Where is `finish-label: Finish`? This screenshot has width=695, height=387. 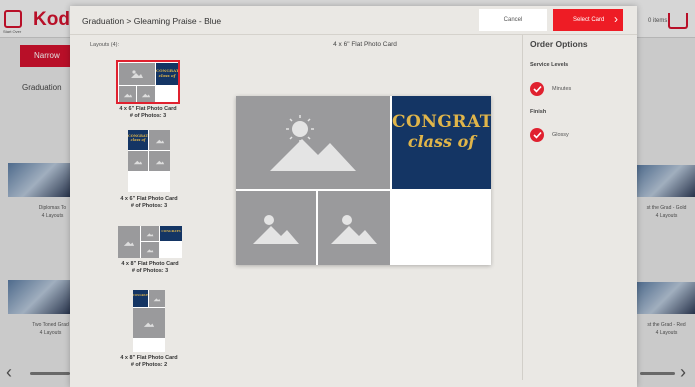
finish-label: Finish is located at coordinates (538, 112).